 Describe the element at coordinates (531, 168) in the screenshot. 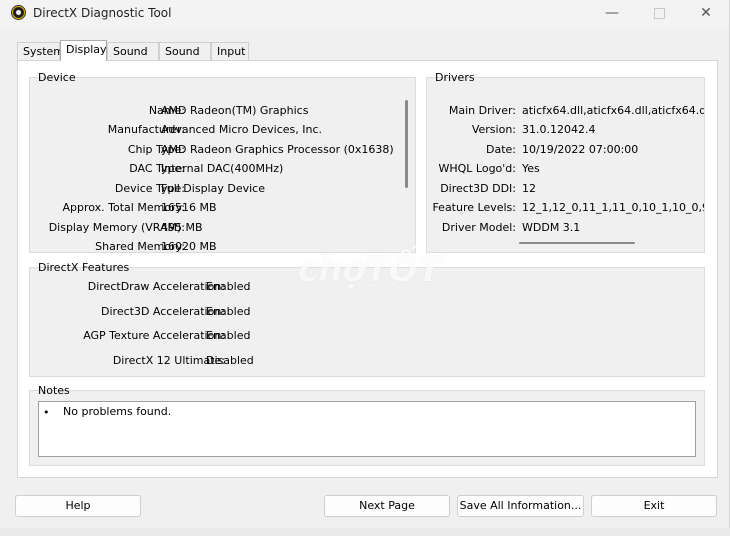

I see `driver-value: Yes` at that location.